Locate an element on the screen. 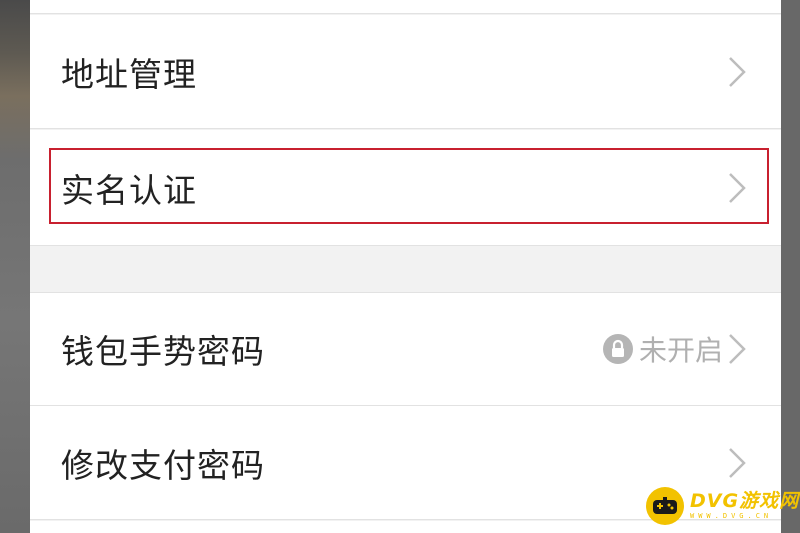 Image resolution: width=800 pixels, height=533 pixels. previous-row-partial is located at coordinates (405, 7).